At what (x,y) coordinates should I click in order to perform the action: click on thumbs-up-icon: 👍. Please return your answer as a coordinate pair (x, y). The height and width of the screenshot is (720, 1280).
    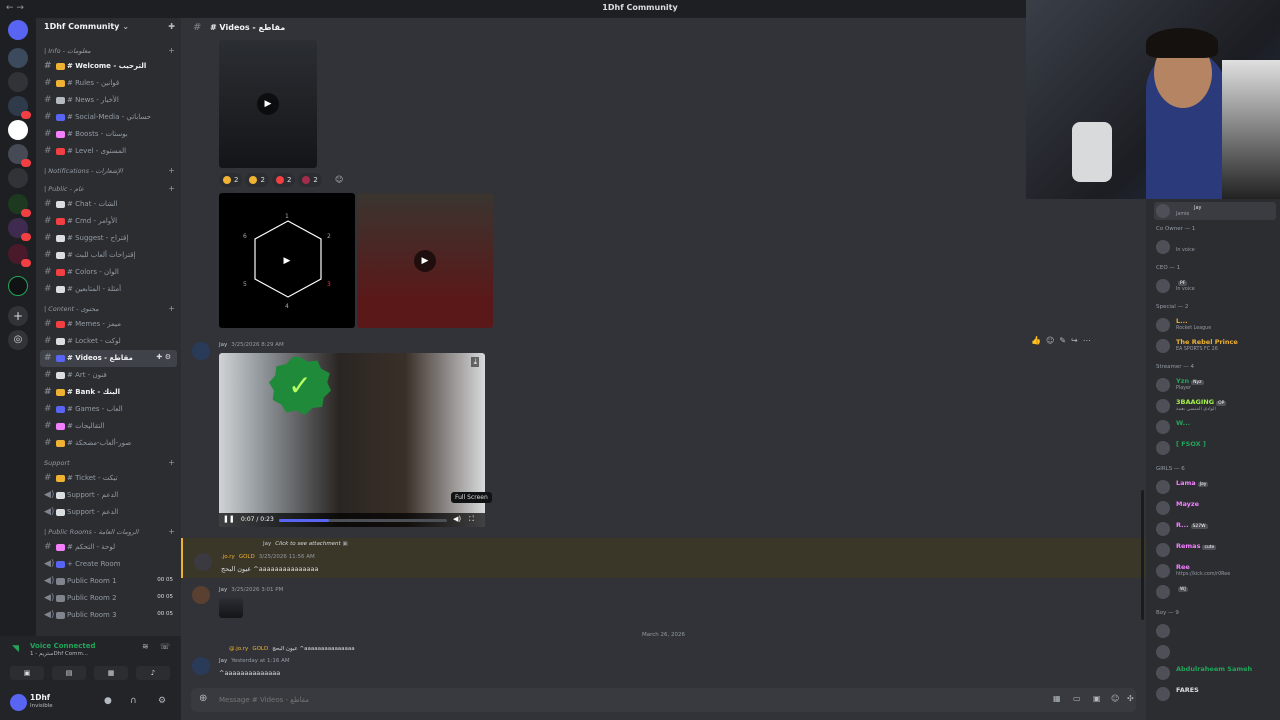
    Looking at the image, I should click on (1036, 340).